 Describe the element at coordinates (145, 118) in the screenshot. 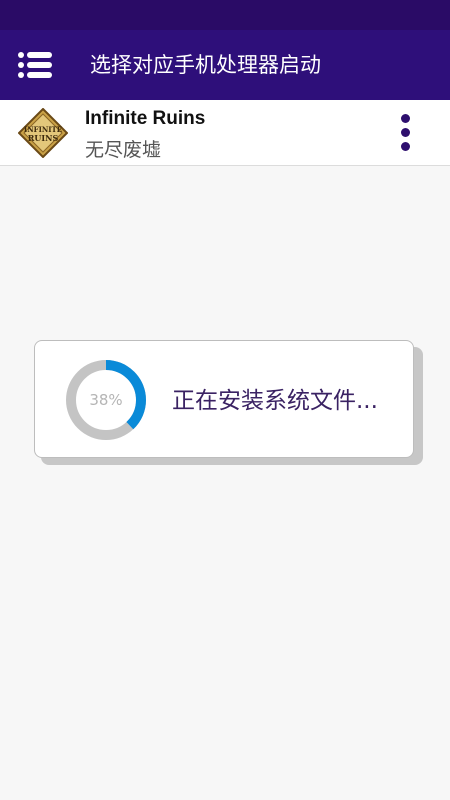

I see `game-title: Infinite Ruins` at that location.